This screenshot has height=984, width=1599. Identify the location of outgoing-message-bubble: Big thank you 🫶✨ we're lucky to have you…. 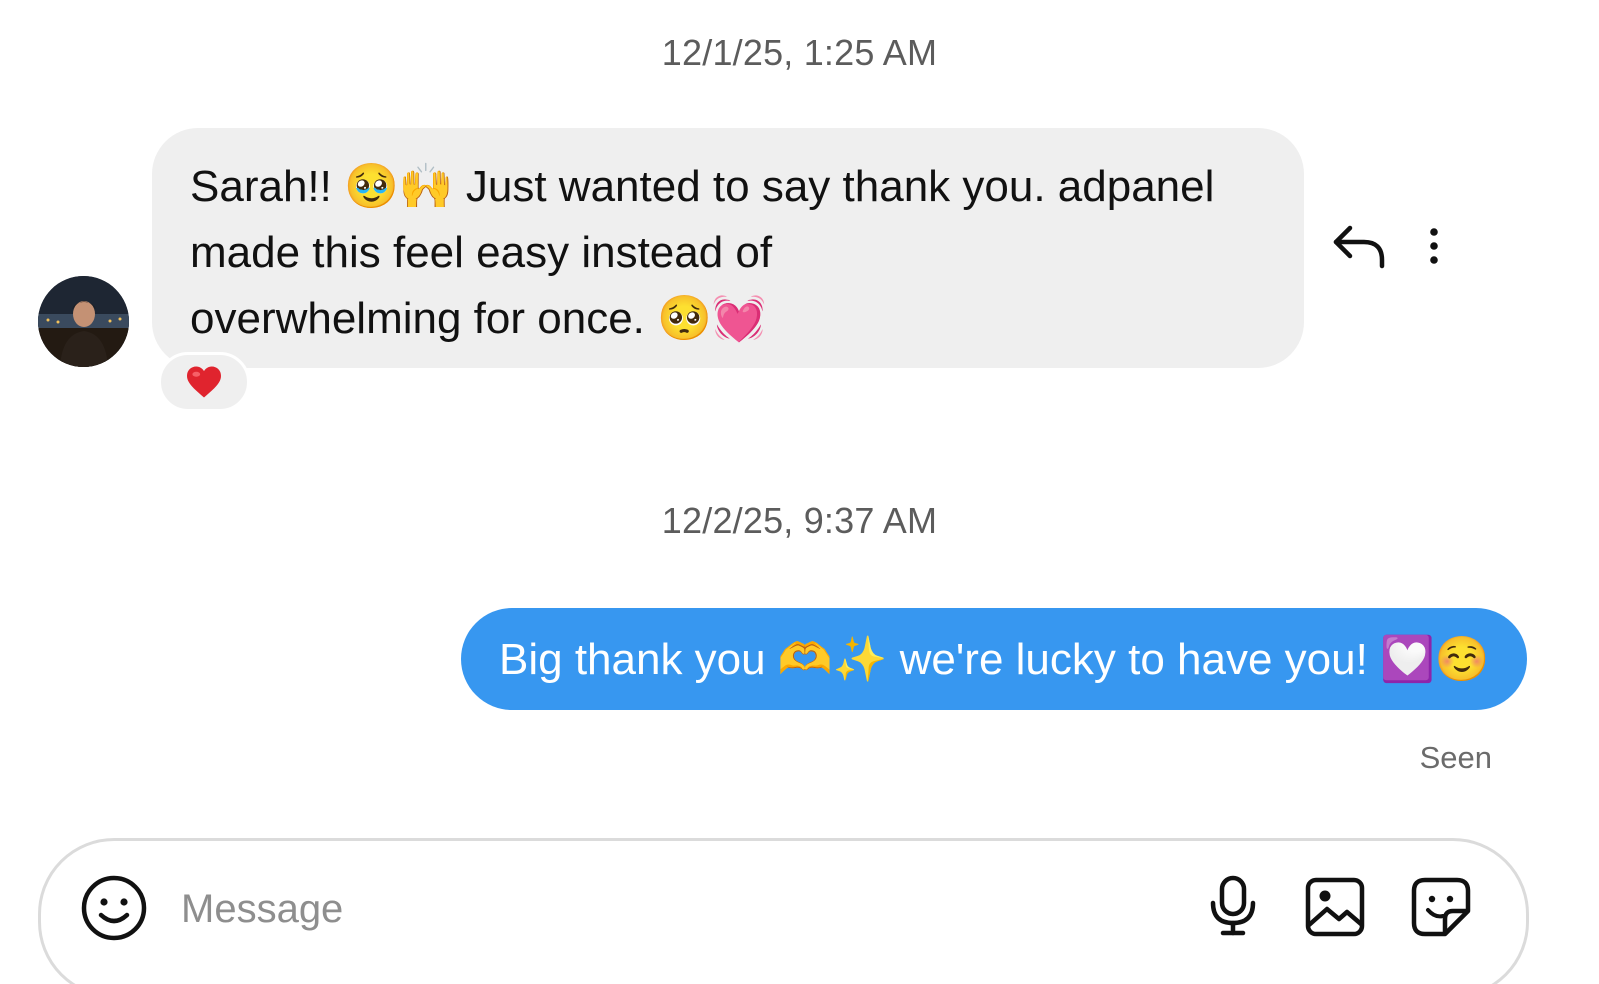
(994, 659).